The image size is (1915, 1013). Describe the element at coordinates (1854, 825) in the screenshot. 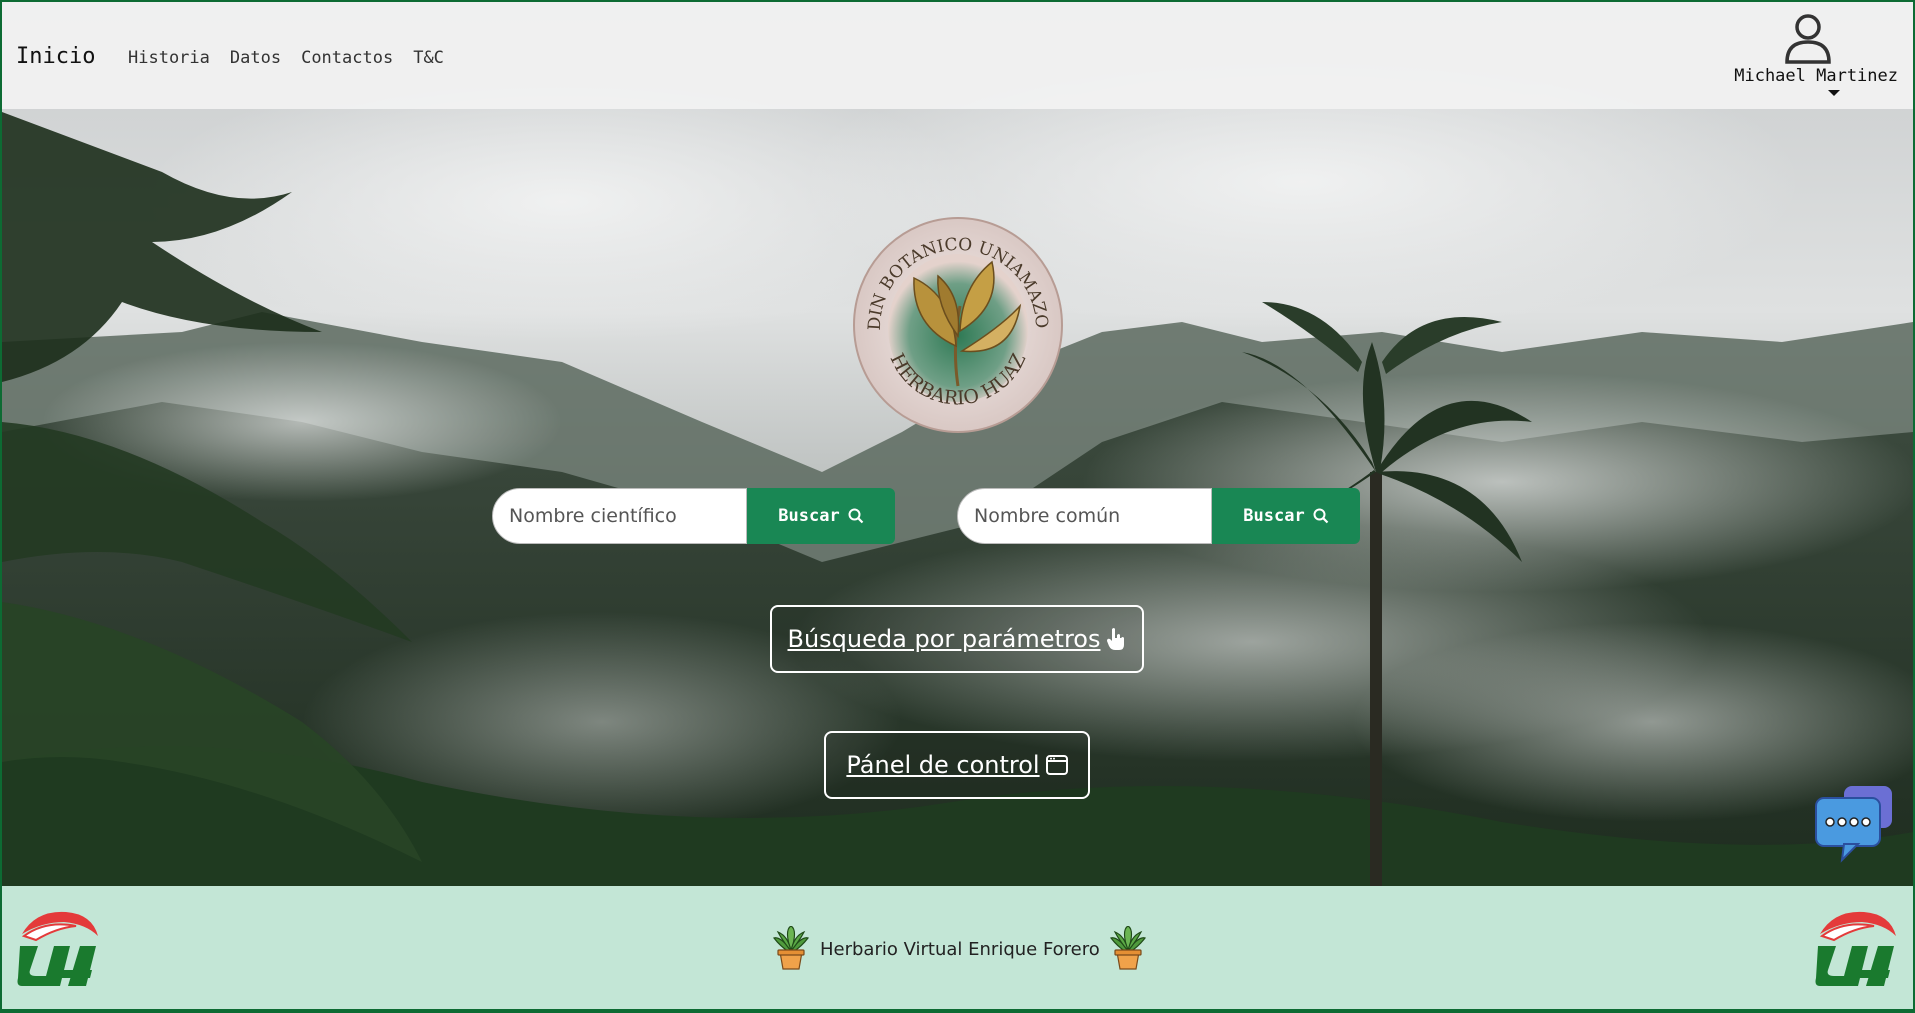

I see `chat-icon` at that location.